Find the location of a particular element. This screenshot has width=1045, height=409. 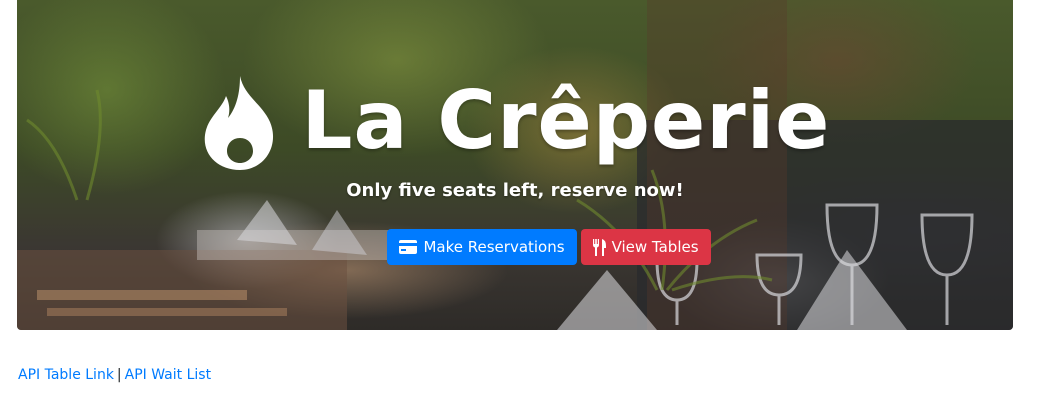

credit-card-icon is located at coordinates (408, 247).